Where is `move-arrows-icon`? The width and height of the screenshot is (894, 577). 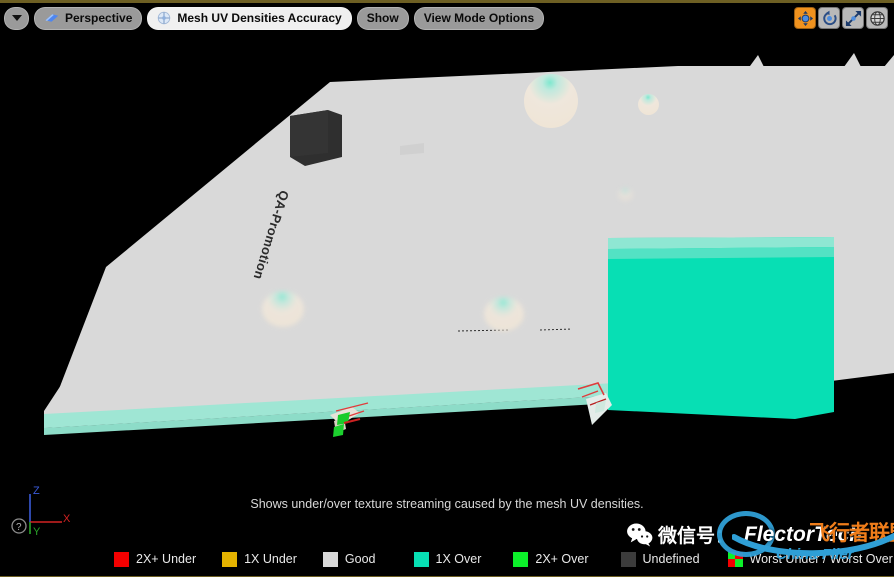 move-arrows-icon is located at coordinates (805, 18).